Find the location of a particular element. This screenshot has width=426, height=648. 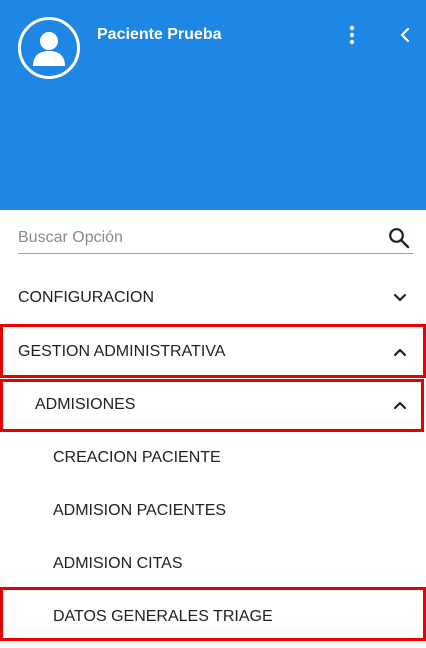

menu-item-label: DATOS GENERALES TRIAGE is located at coordinates (163, 616).